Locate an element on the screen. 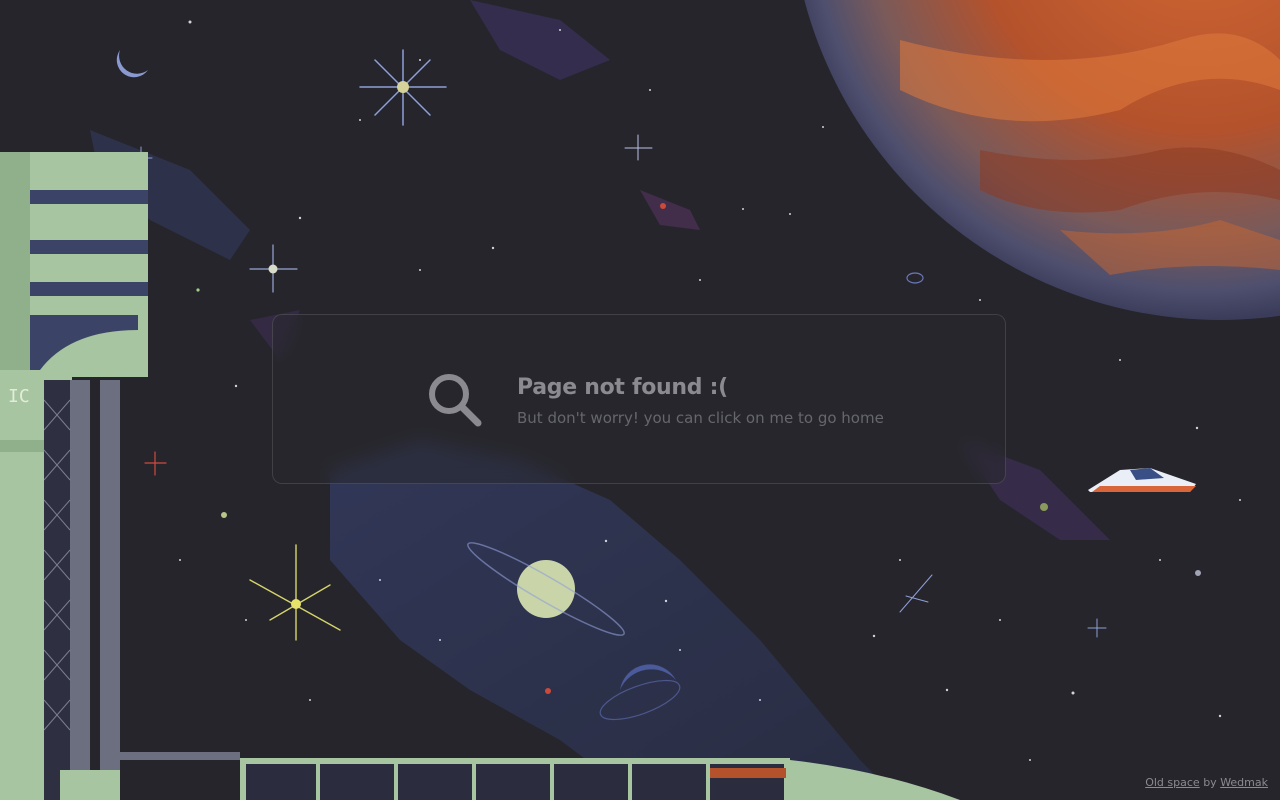 The height and width of the screenshot is (800, 1280). page-title: Page not found :( is located at coordinates (622, 387).